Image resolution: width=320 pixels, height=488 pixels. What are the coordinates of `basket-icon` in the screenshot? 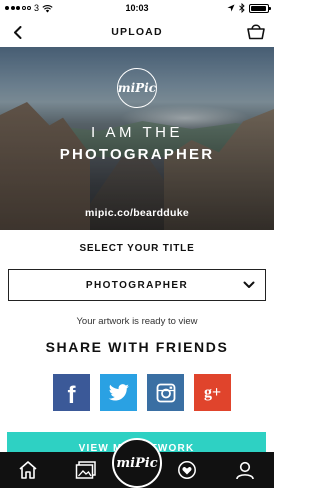 It's located at (256, 32).